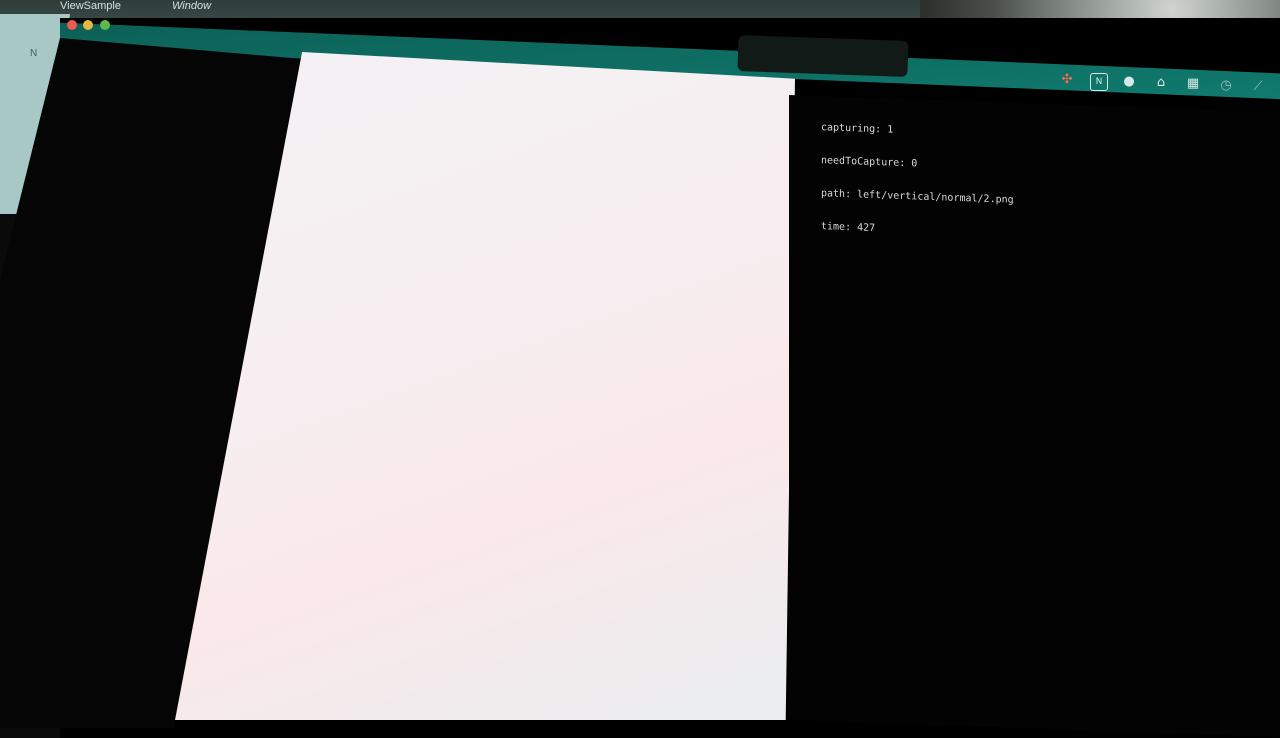 The width and height of the screenshot is (1280, 738). What do you see at coordinates (1161, 83) in the screenshot?
I see `cloud-icon: ⌂` at bounding box center [1161, 83].